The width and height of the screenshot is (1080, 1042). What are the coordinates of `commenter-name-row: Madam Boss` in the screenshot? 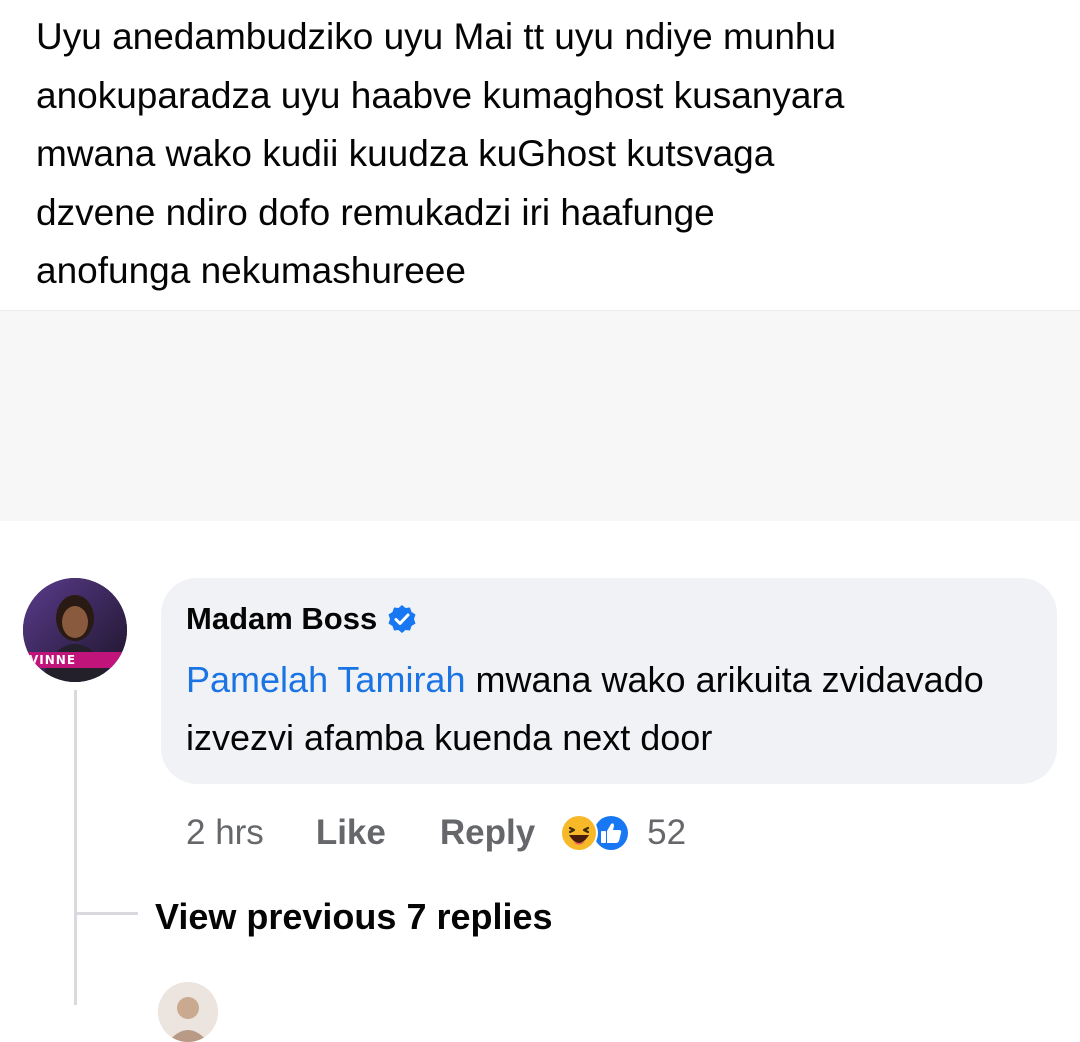 It's located at (301, 619).